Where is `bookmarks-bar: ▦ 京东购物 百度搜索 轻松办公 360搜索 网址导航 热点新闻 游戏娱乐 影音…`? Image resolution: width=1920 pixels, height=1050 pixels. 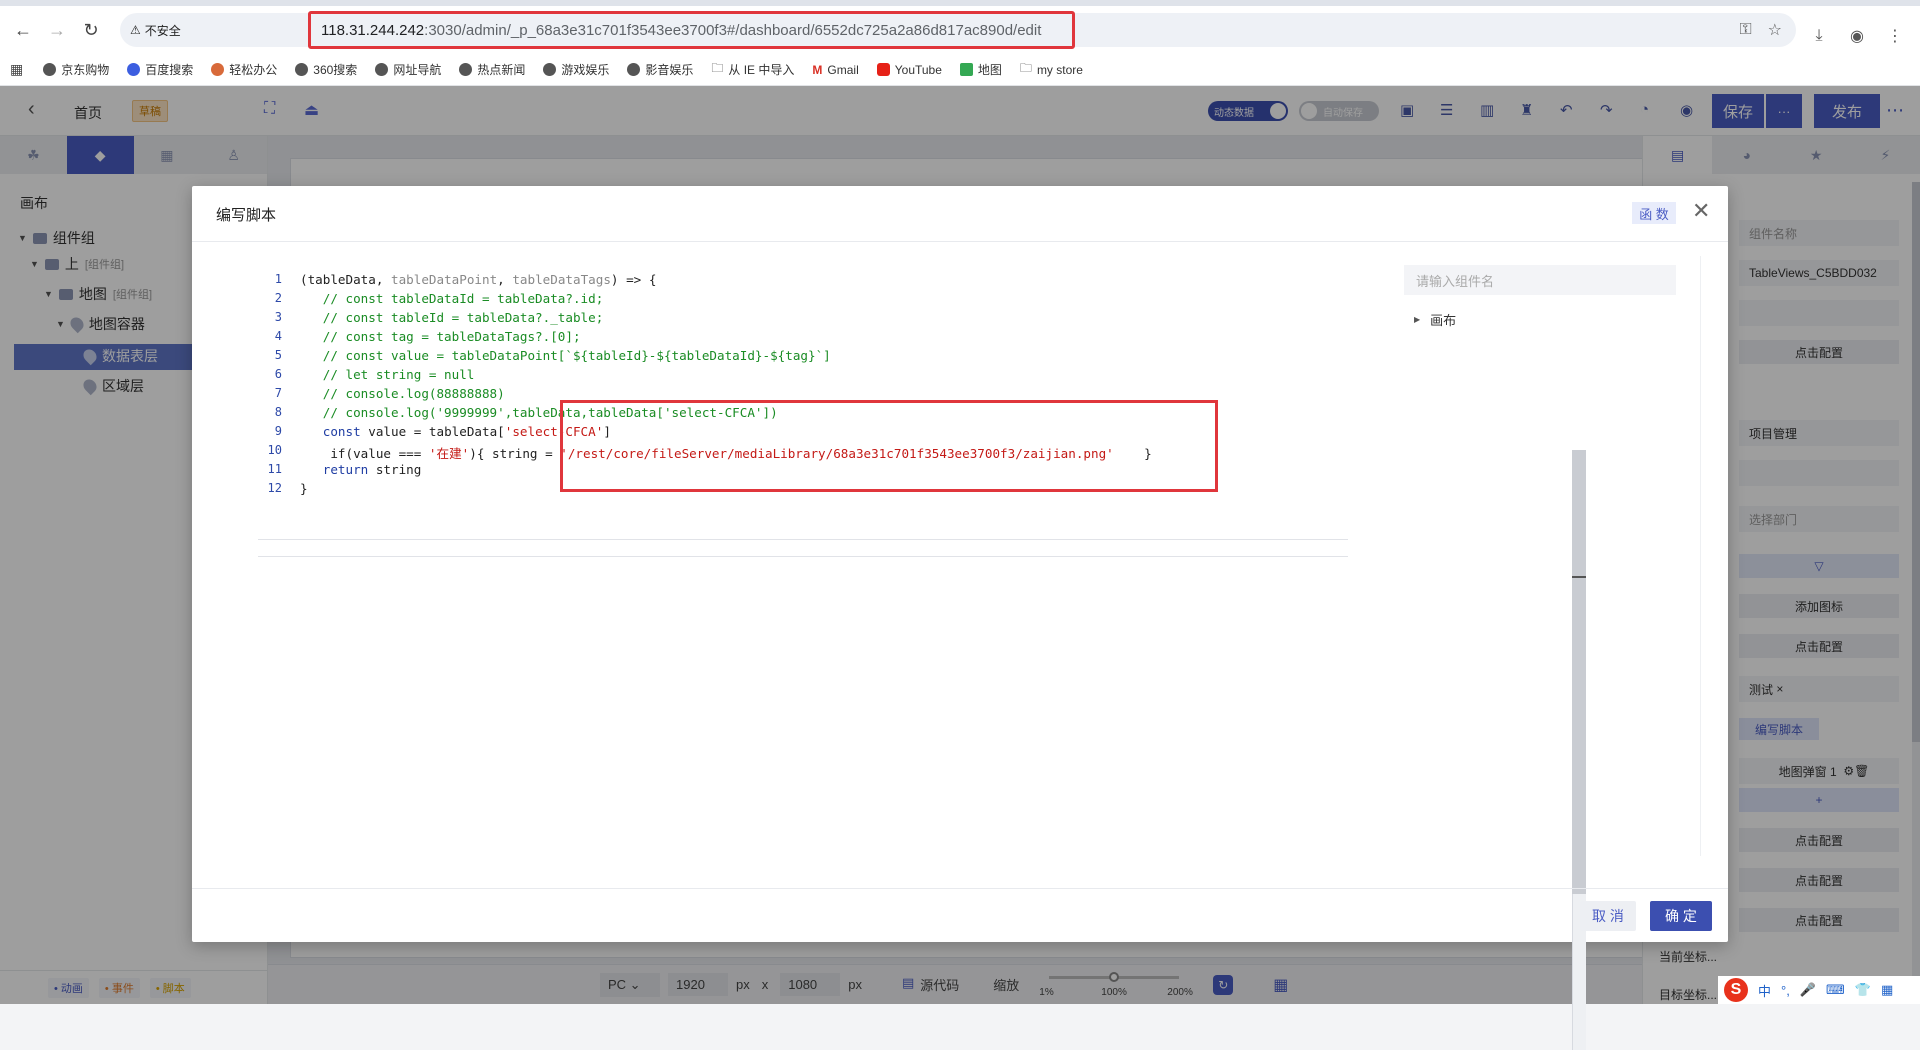
bookmarks-bar: ▦ 京东购物 百度搜索 轻松办公 360搜索 网址导航 热点新闻 游戏娱乐 影音… is located at coordinates (960, 70).